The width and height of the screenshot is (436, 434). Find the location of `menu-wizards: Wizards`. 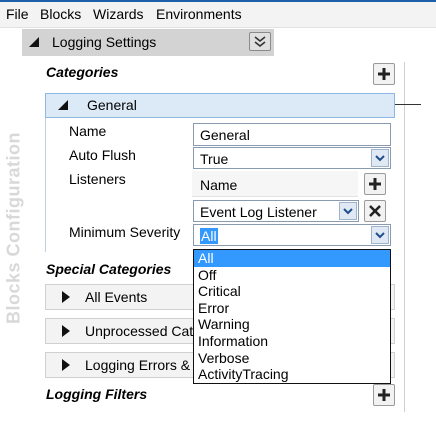

menu-wizards: Wizards is located at coordinates (118, 14).